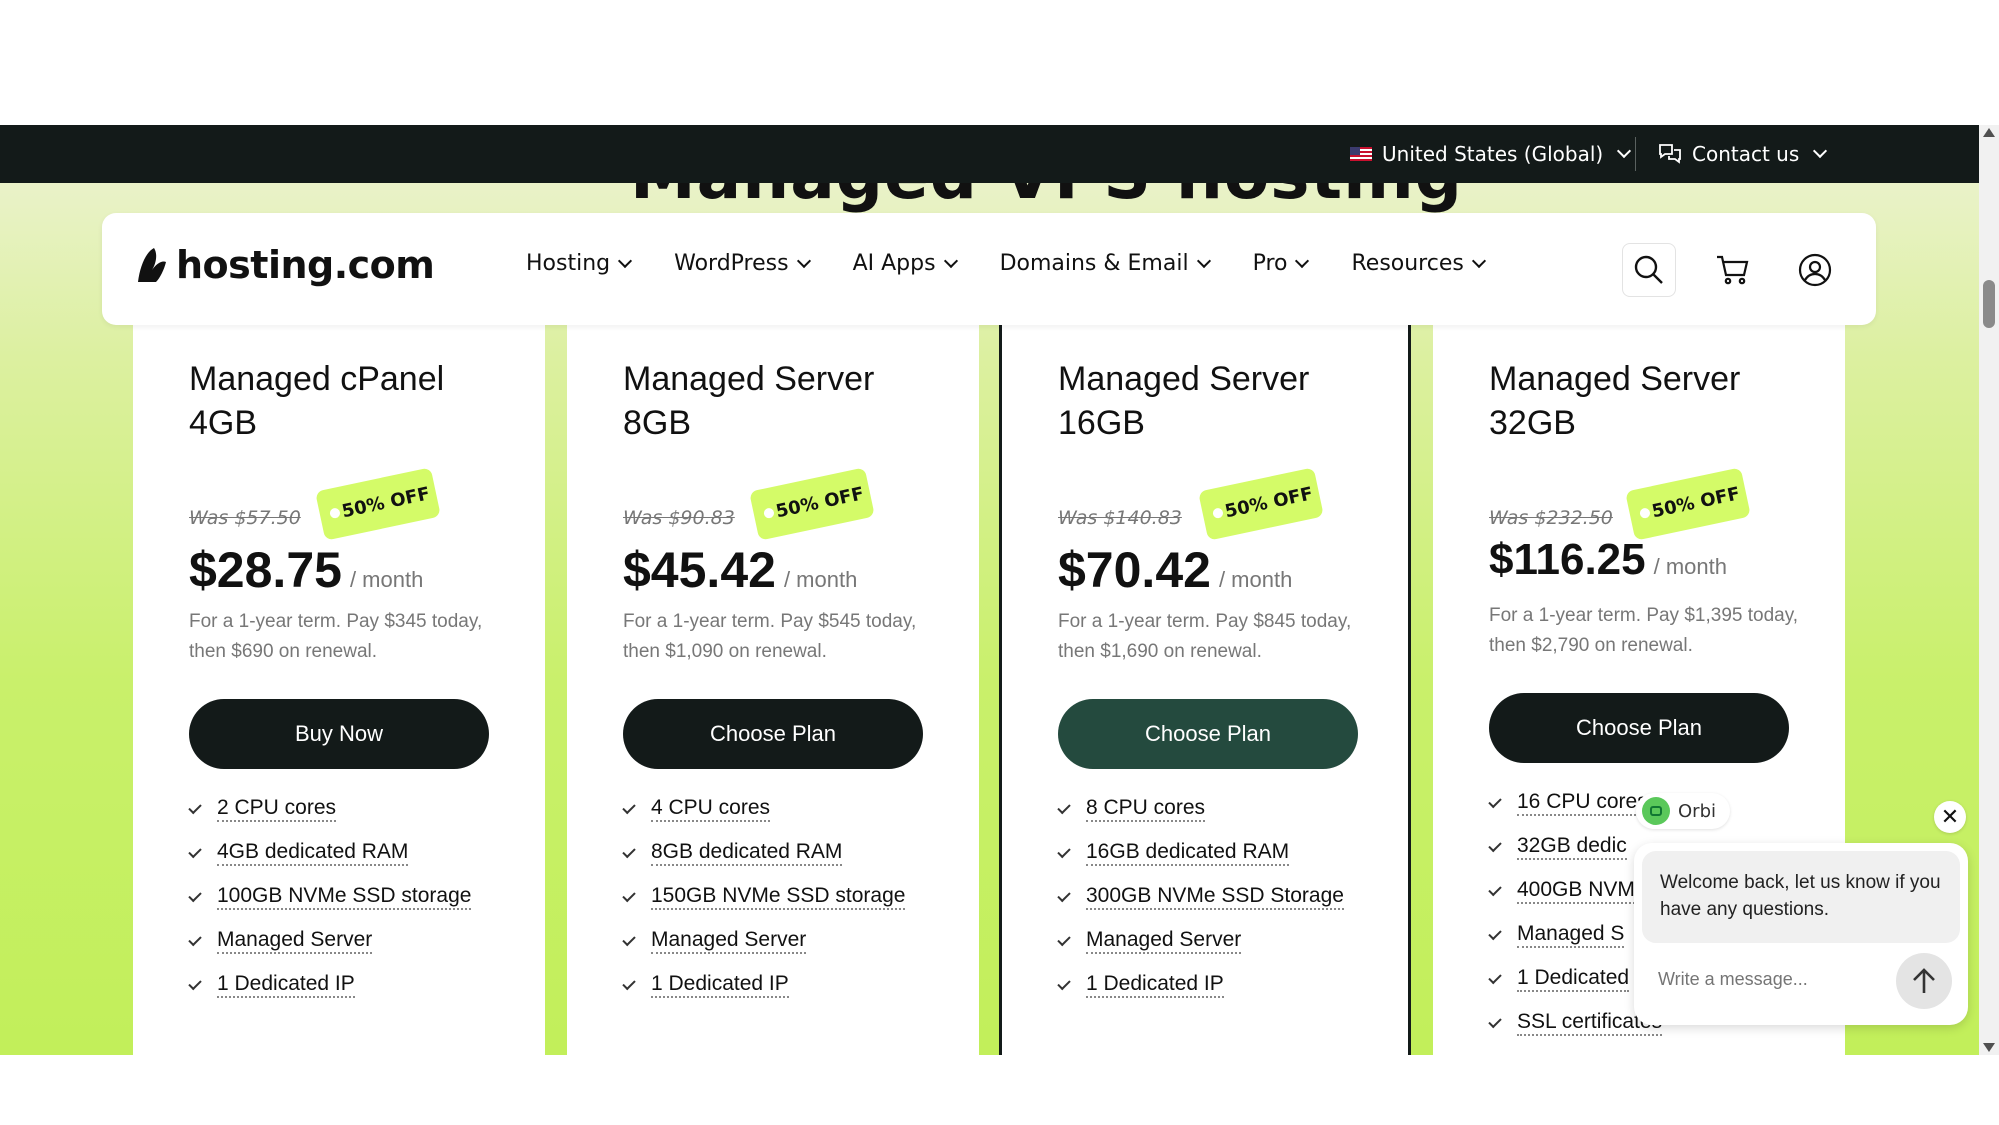 This screenshot has height=1125, width=1999. I want to click on arrow-up-icon, so click(1924, 980).